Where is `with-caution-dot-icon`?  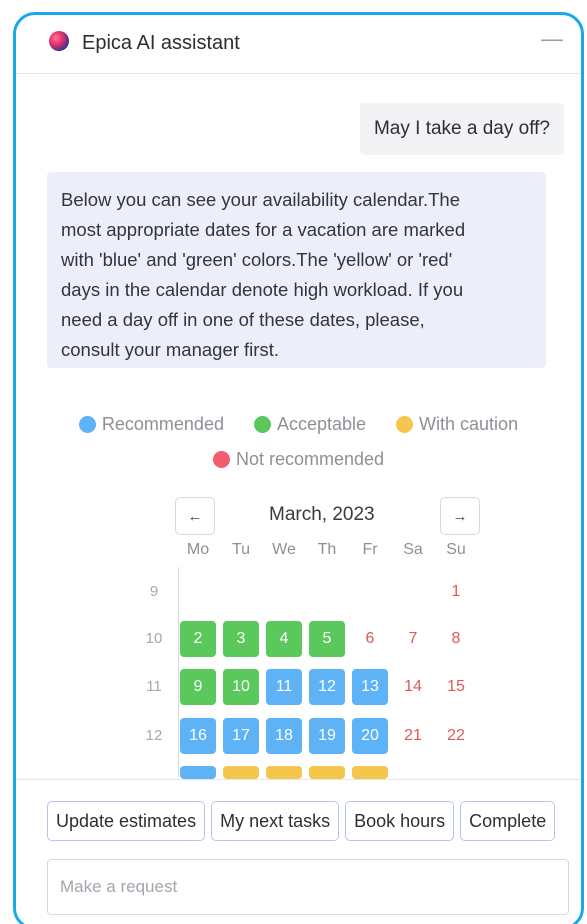 with-caution-dot-icon is located at coordinates (405, 424).